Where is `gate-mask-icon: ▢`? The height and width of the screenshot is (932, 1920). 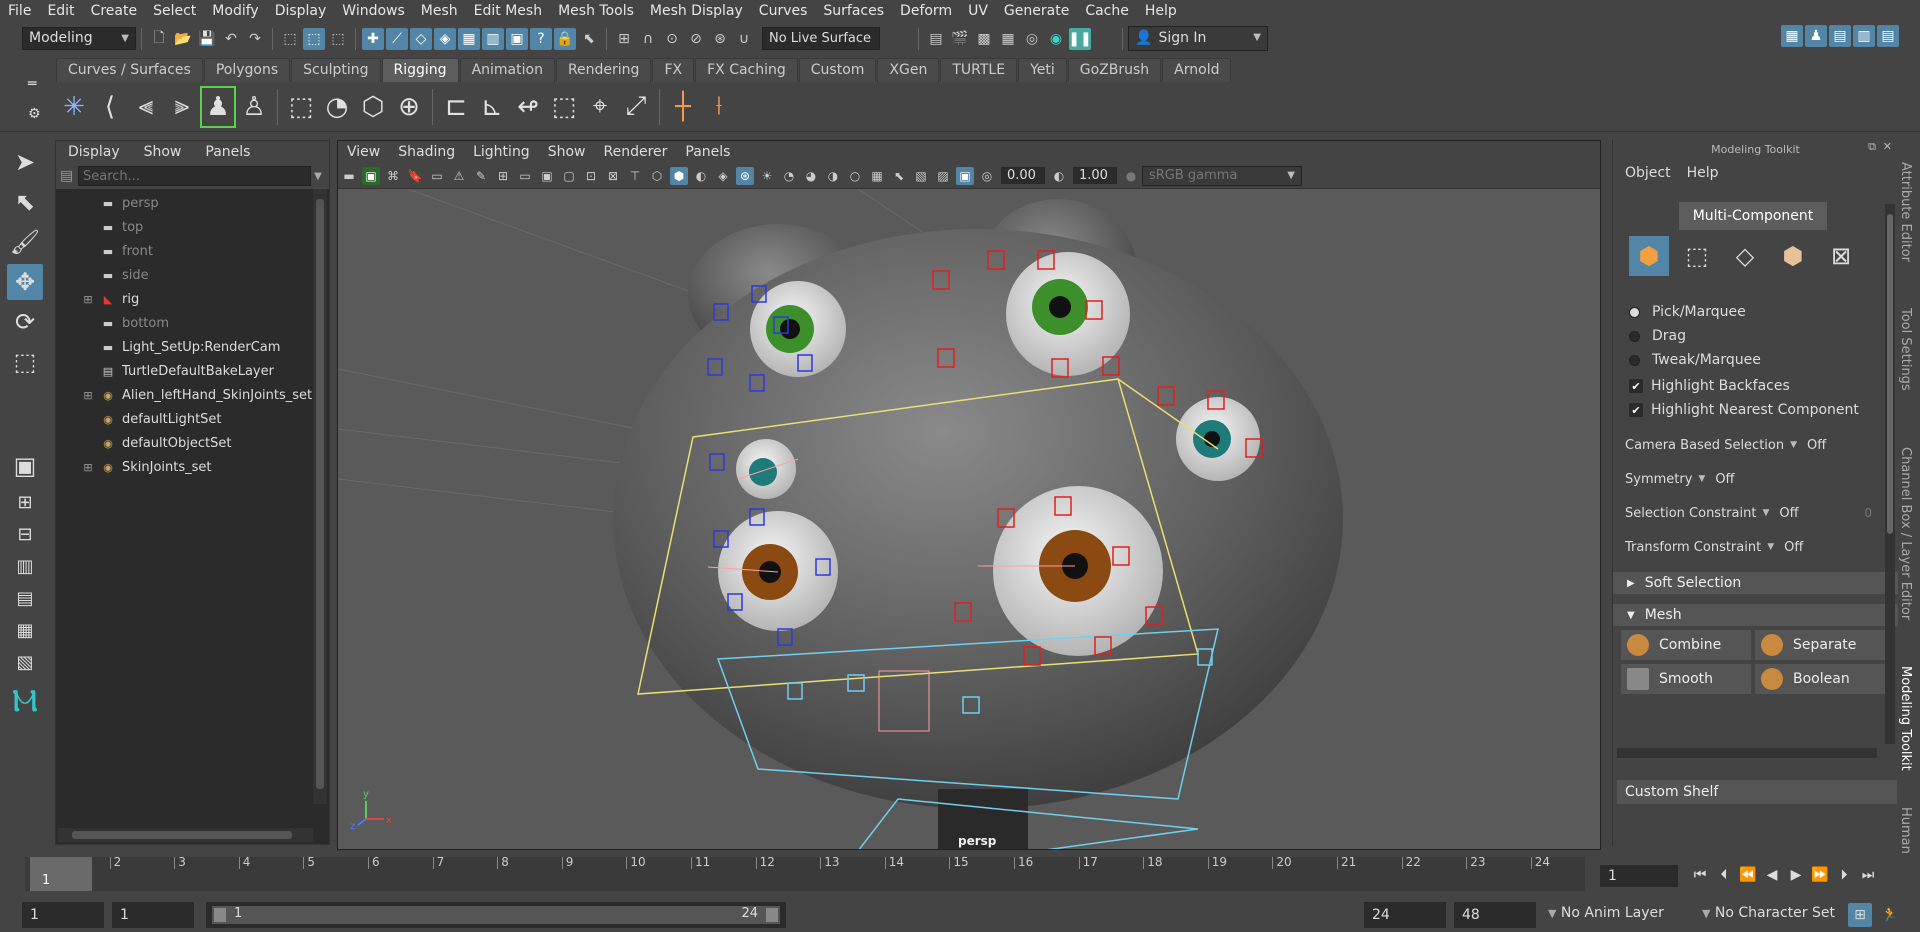
gate-mask-icon: ▢ is located at coordinates (569, 176).